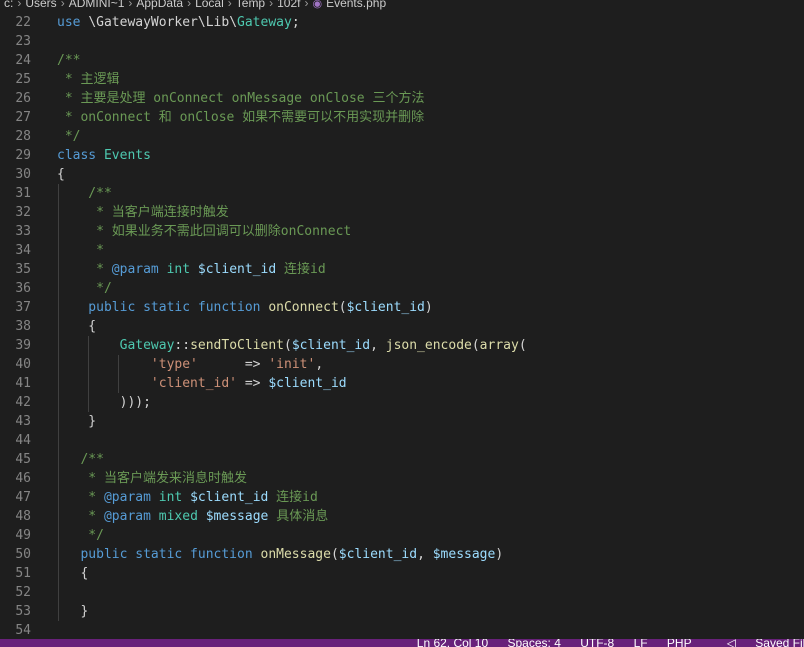 The width and height of the screenshot is (804, 647). I want to click on code-line: 24 /**, so click(402, 60).